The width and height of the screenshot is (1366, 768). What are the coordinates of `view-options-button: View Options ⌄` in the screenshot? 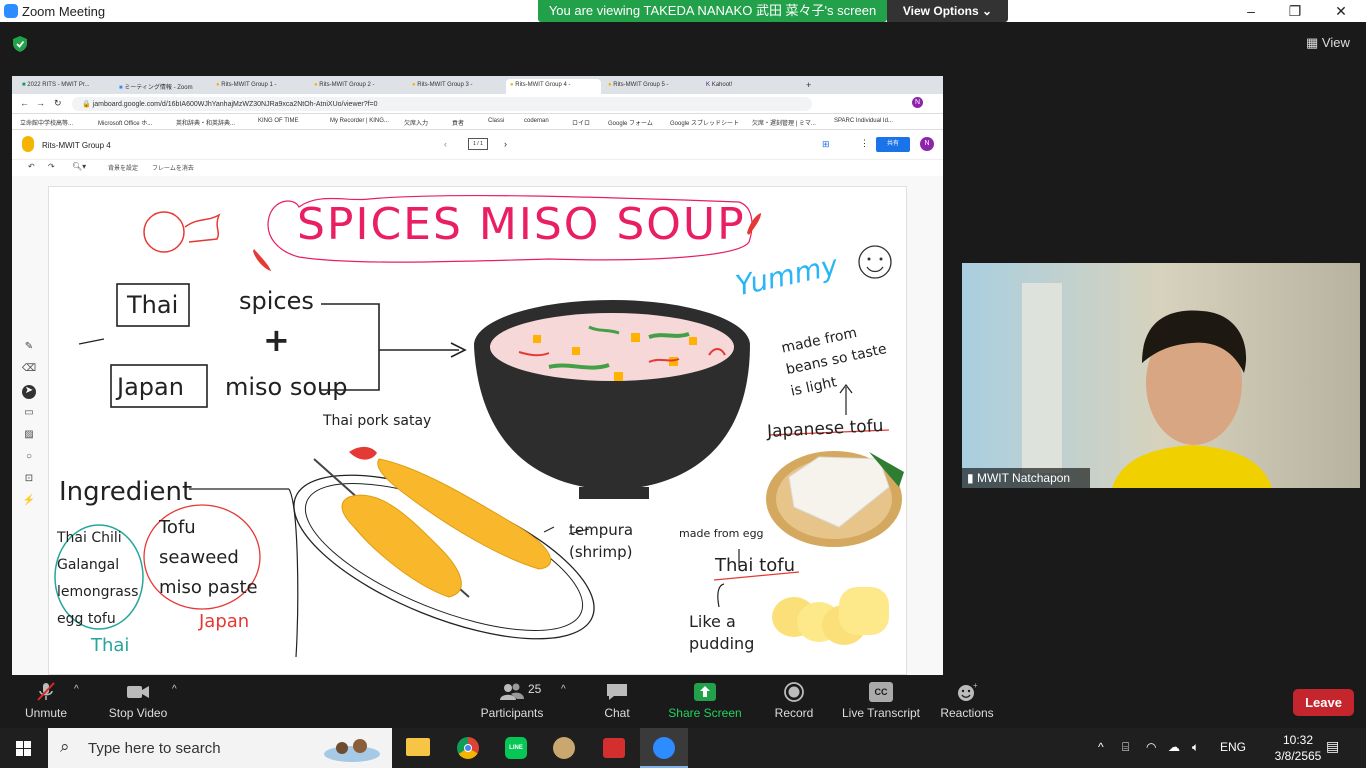 It's located at (947, 11).